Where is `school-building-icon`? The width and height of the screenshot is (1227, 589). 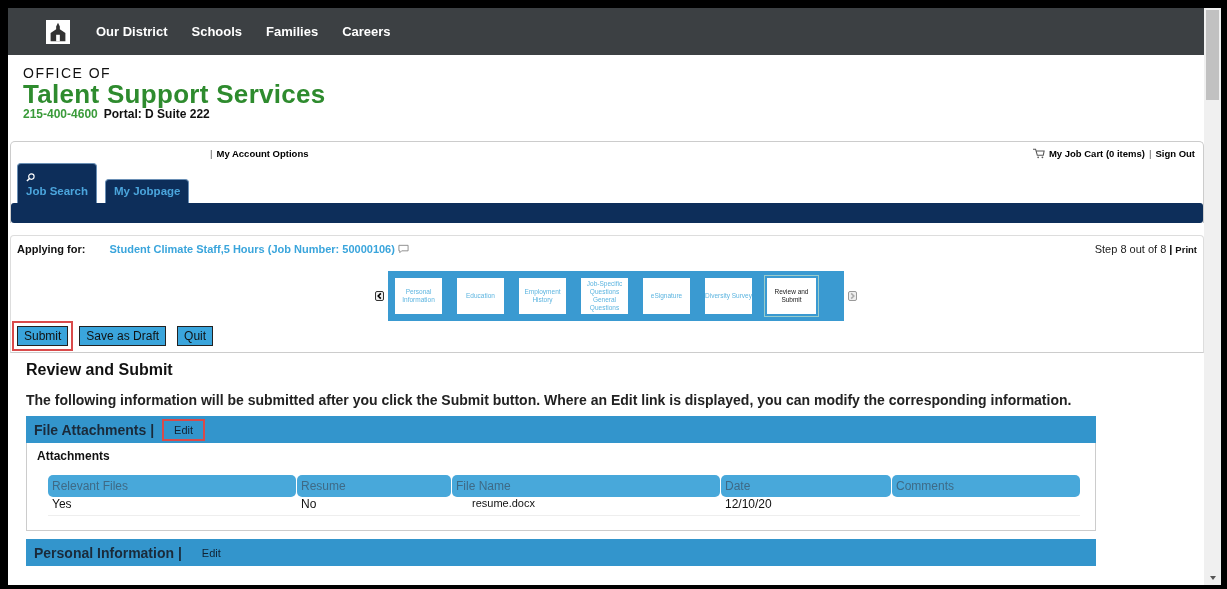
school-building-icon is located at coordinates (58, 31).